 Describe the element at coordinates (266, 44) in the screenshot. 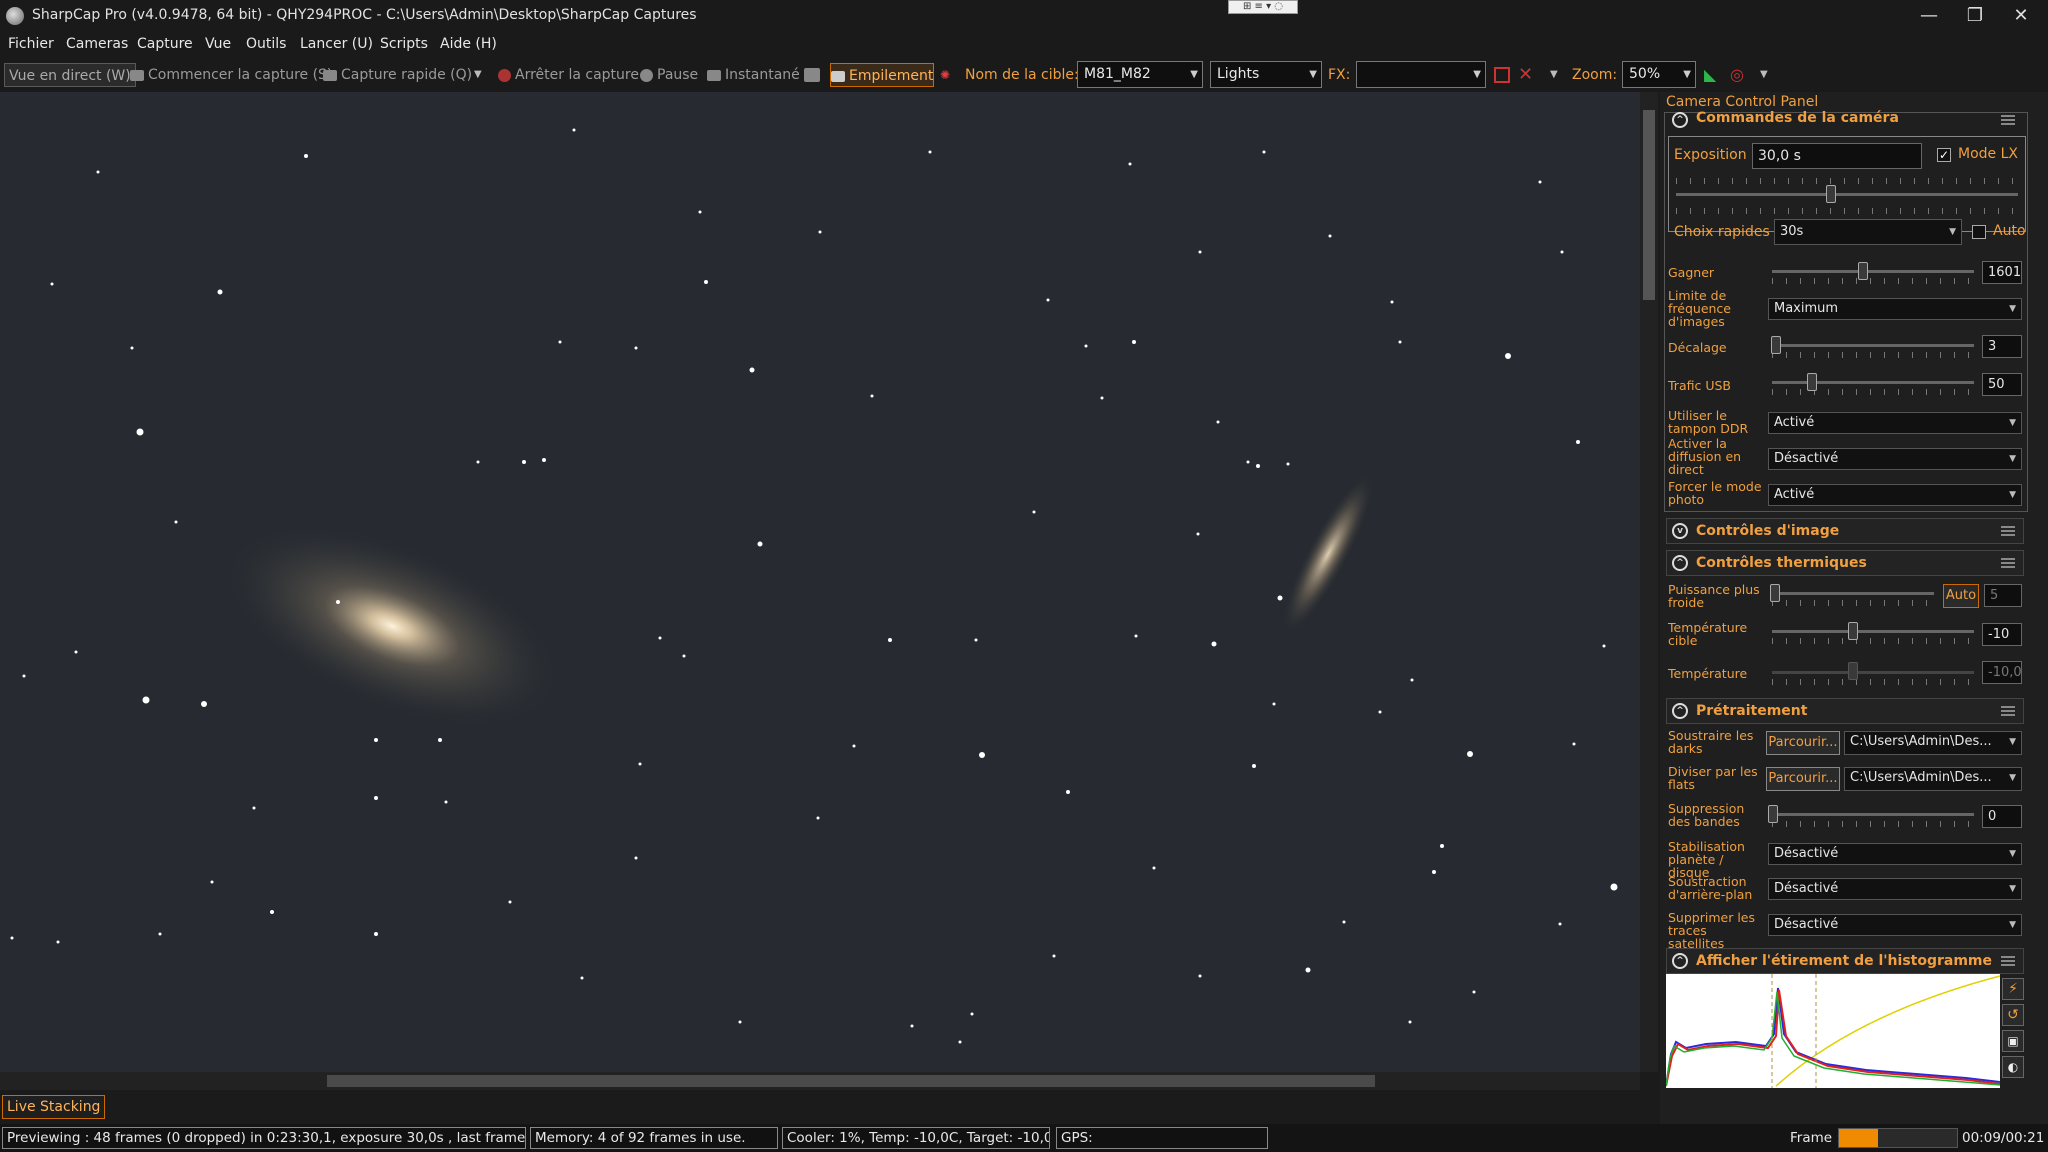

I see `menu-outils: Outils` at that location.